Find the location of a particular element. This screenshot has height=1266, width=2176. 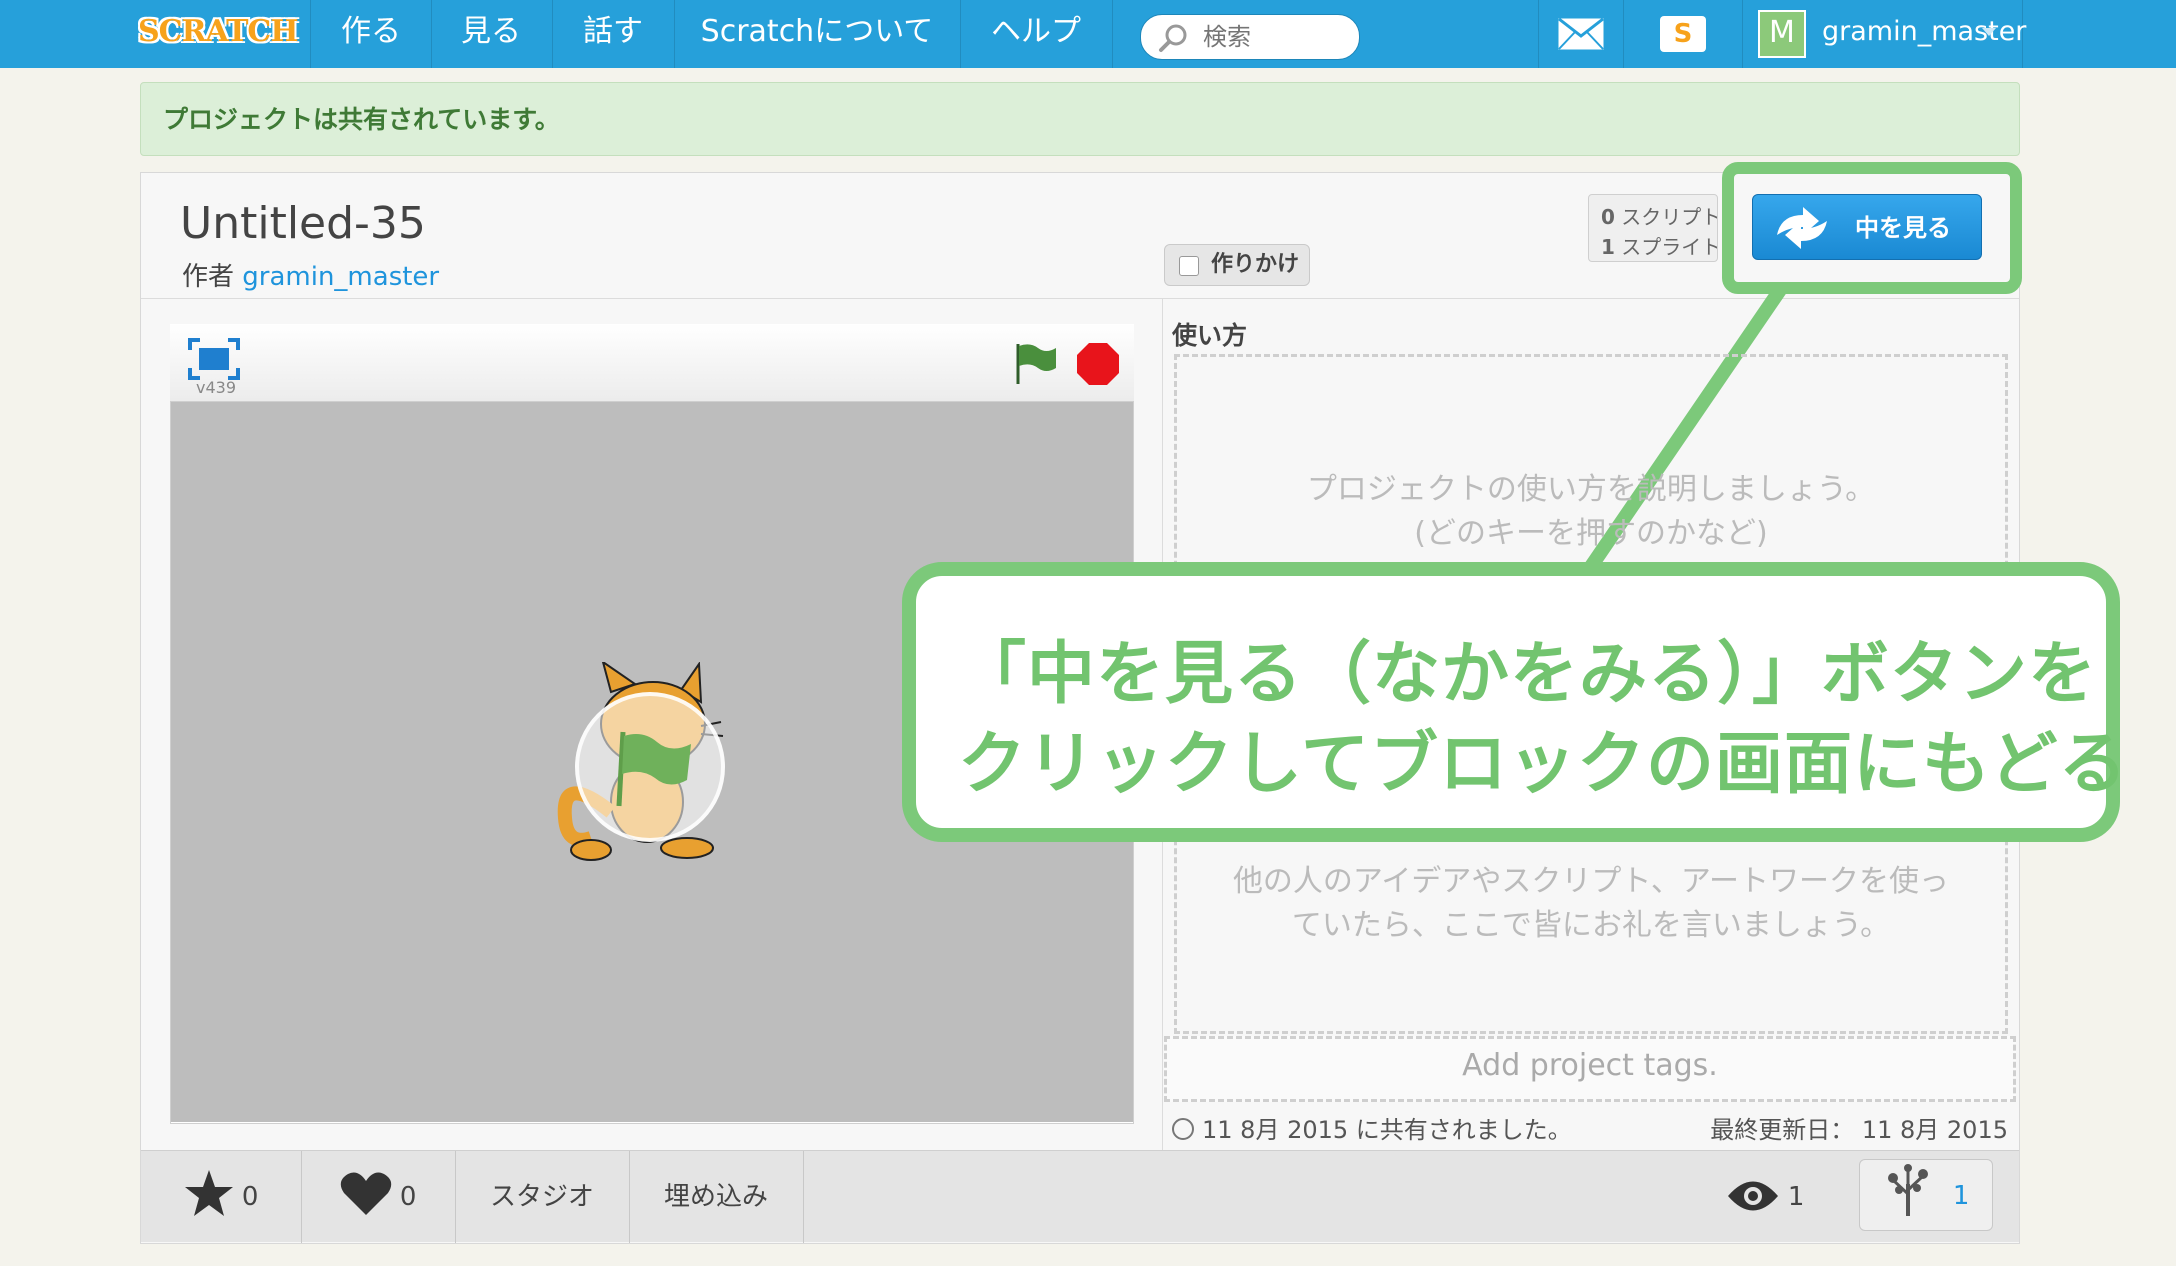

eye-icon is located at coordinates (1752, 1196).